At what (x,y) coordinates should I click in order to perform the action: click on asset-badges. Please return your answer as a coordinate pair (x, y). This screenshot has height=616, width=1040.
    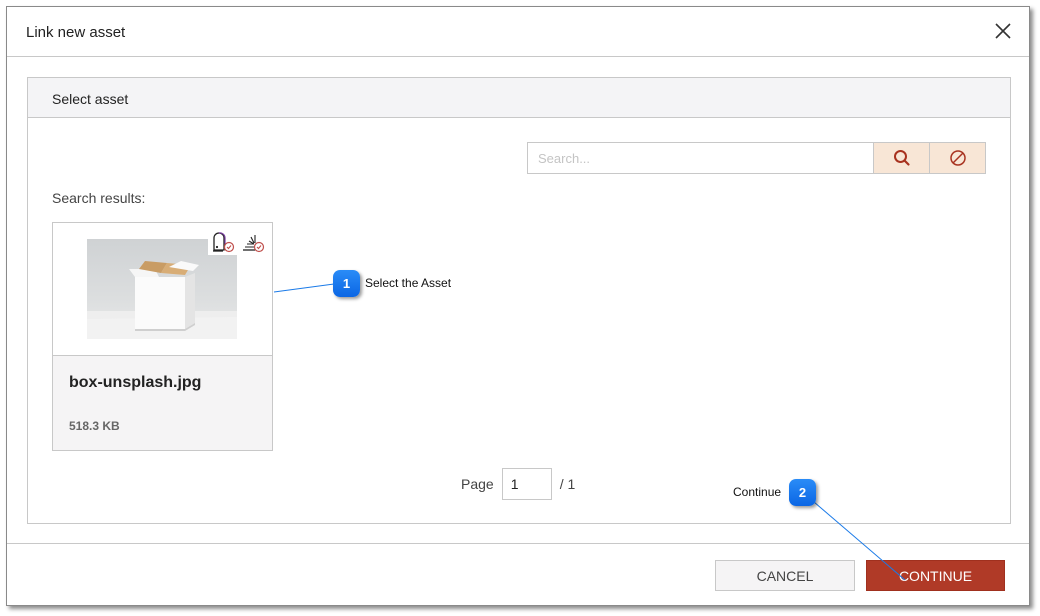
    Looking at the image, I should click on (238, 243).